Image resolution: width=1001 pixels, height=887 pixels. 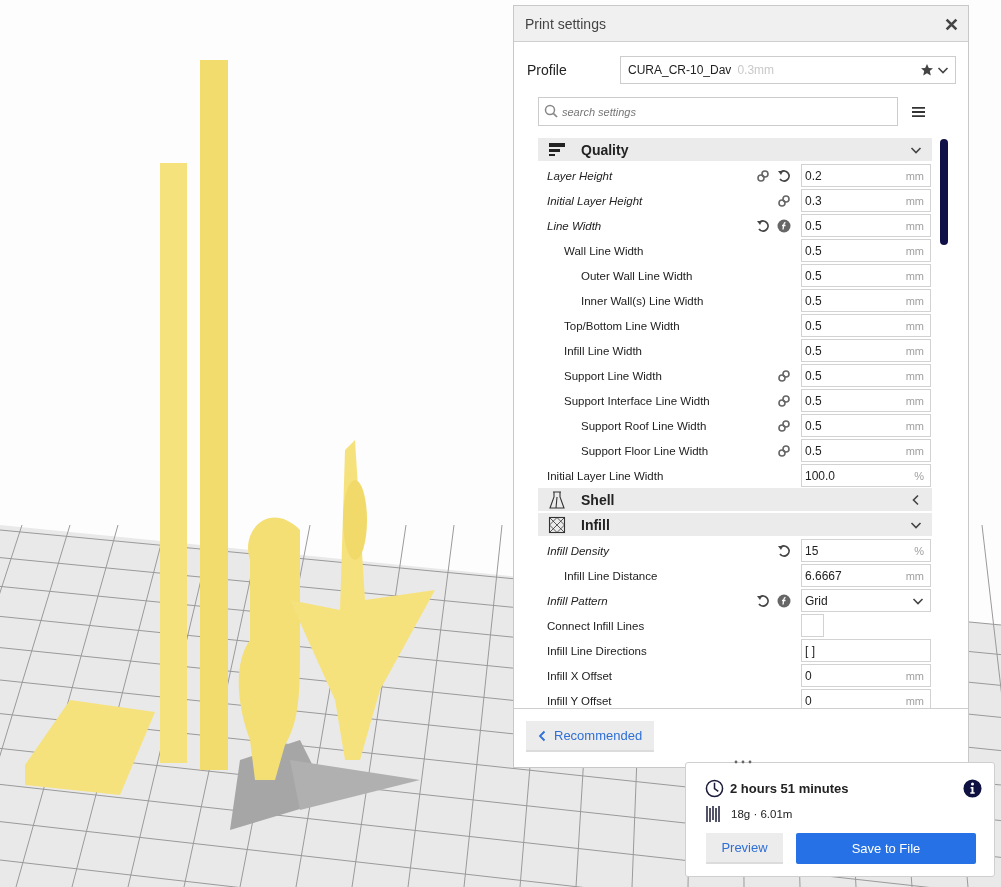 What do you see at coordinates (596, 625) in the screenshot?
I see `setting-label: Connect Infill Lines` at bounding box center [596, 625].